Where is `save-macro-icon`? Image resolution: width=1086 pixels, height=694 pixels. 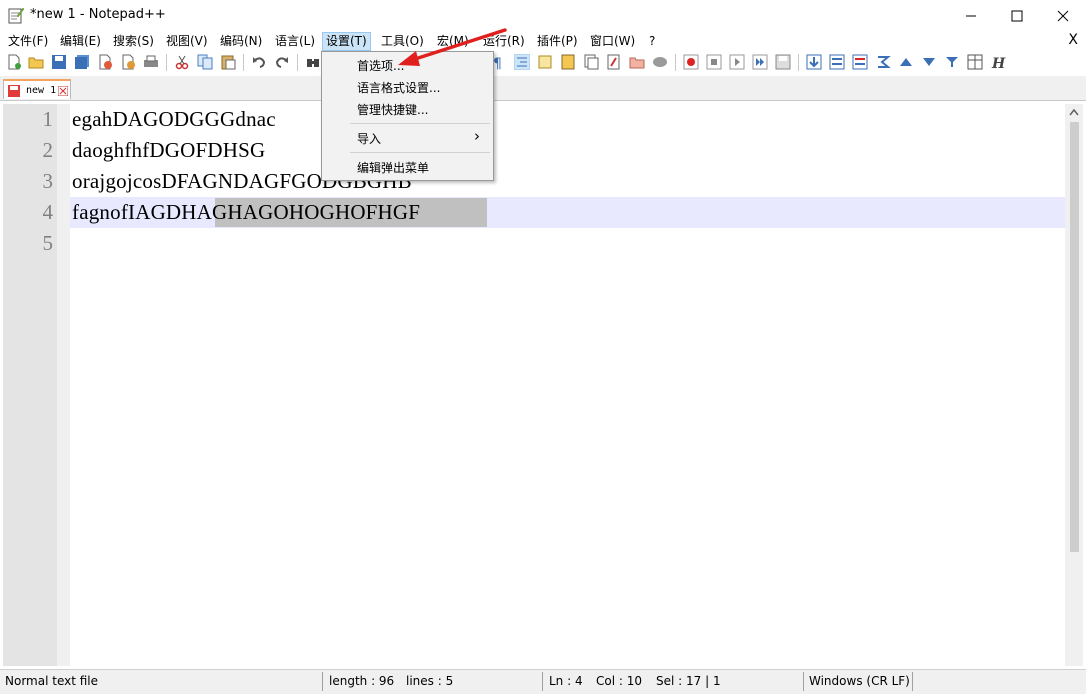
save-macro-icon is located at coordinates (783, 62).